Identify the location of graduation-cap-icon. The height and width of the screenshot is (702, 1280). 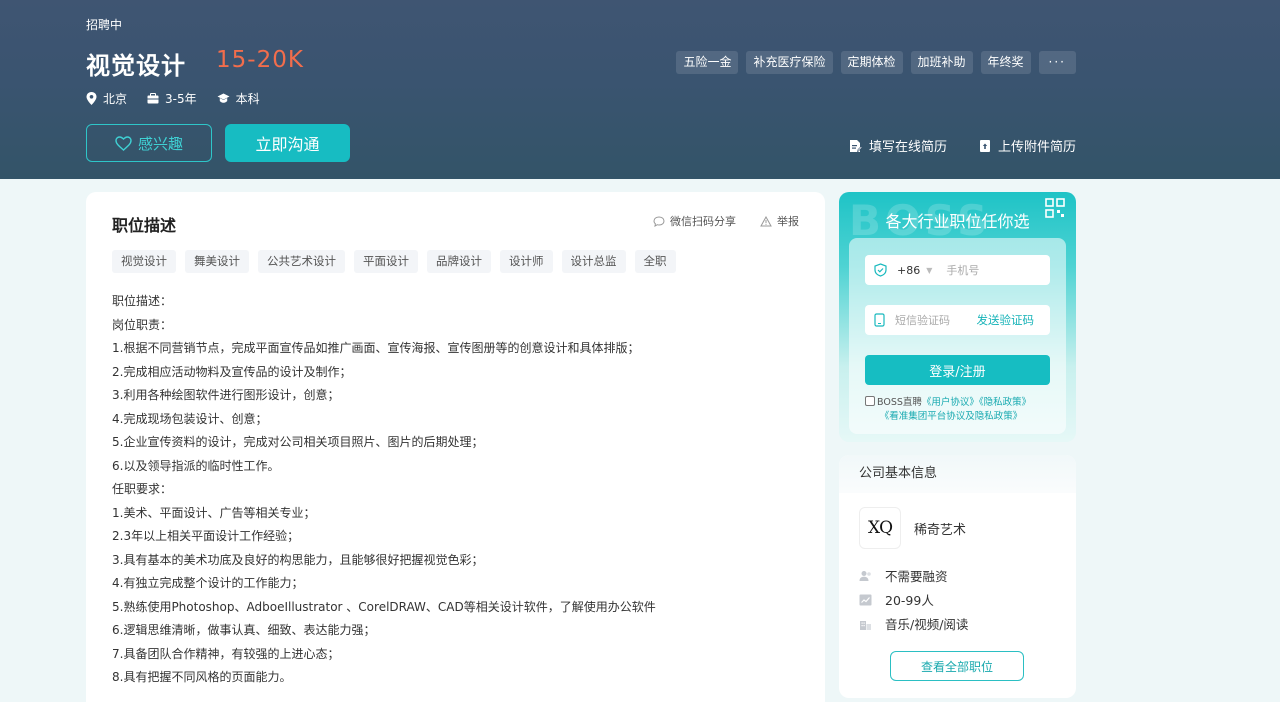
(223, 98).